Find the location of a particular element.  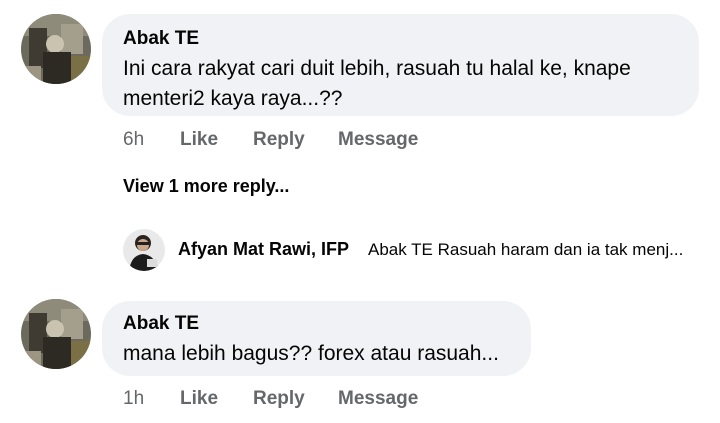

comment-actions: 1h Like Reply Message is located at coordinates (360, 400).